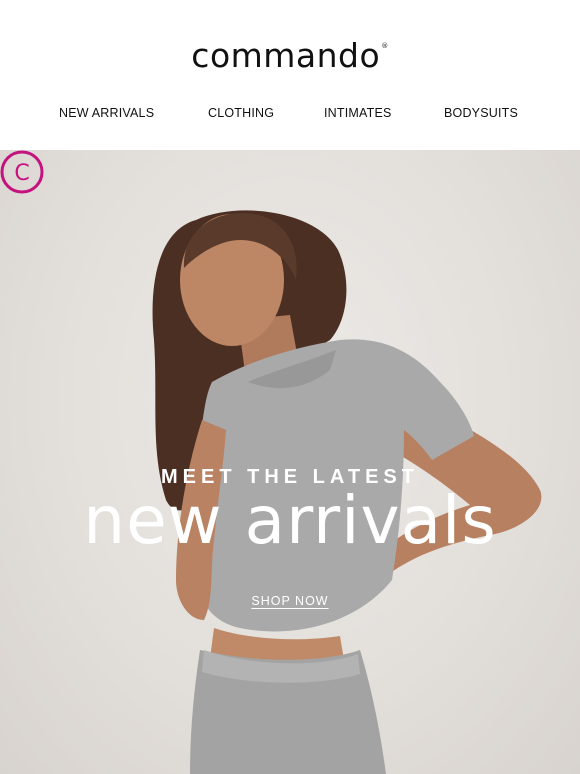 Image resolution: width=580 pixels, height=774 pixels. Describe the element at coordinates (286, 55) in the screenshot. I see `logo-text: commando` at that location.